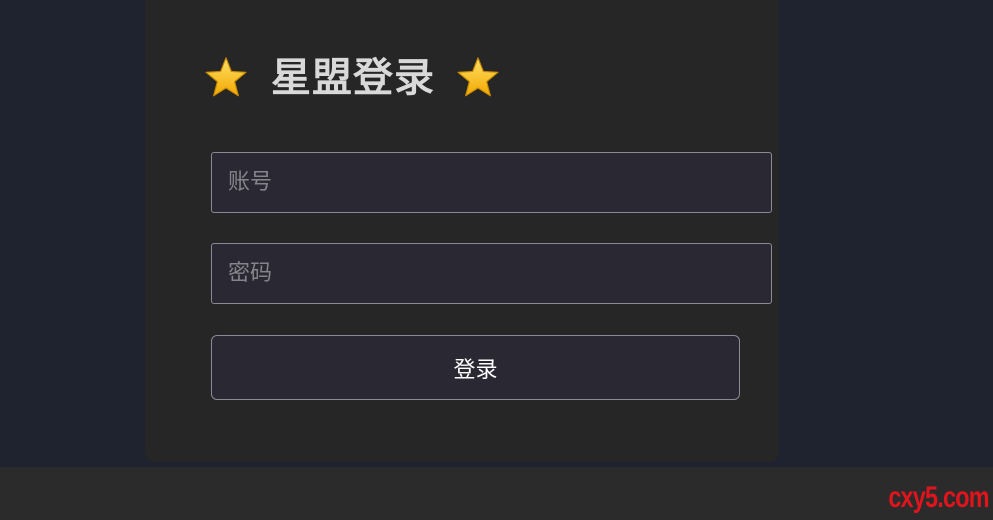  I want to click on footer-bar, so click(496, 493).